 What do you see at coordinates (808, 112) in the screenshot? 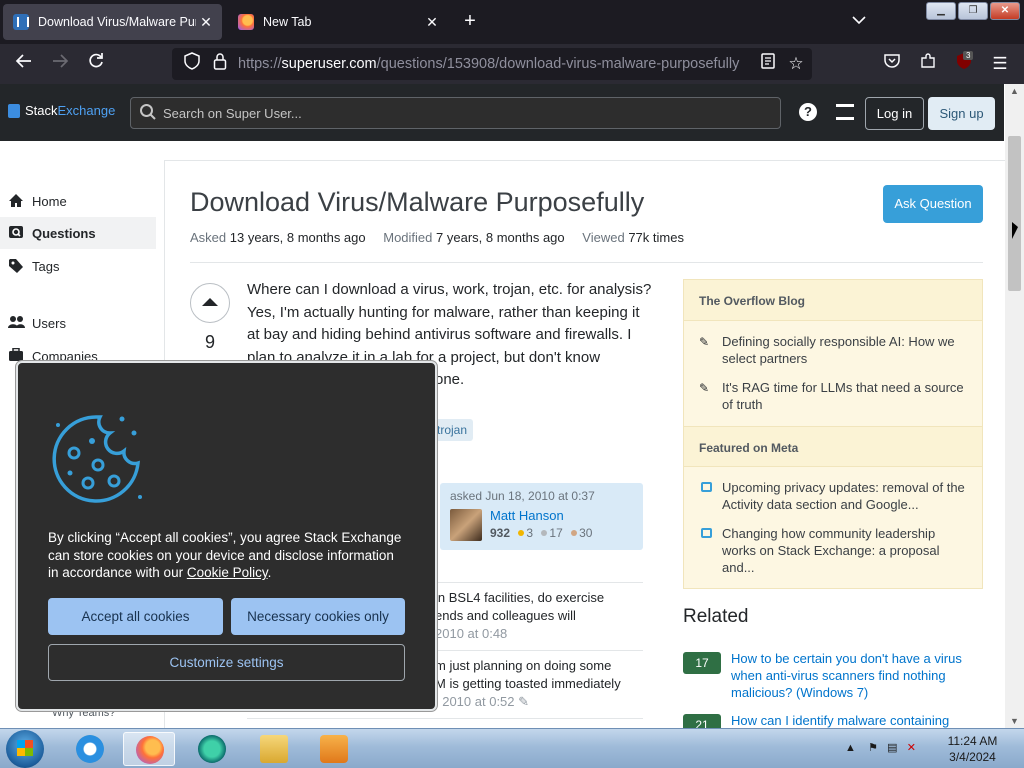
I see `help-icon: ?` at bounding box center [808, 112].